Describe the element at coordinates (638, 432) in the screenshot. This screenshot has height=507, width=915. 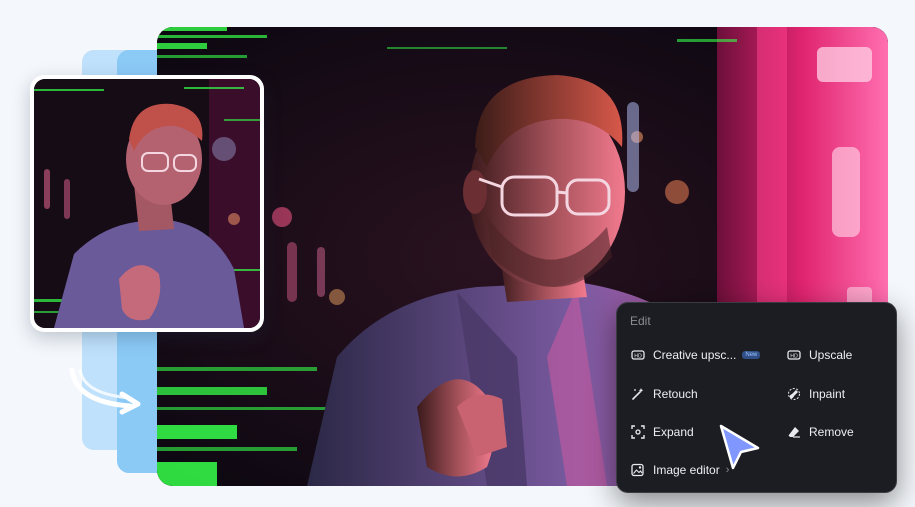
I see `expand-icon` at that location.